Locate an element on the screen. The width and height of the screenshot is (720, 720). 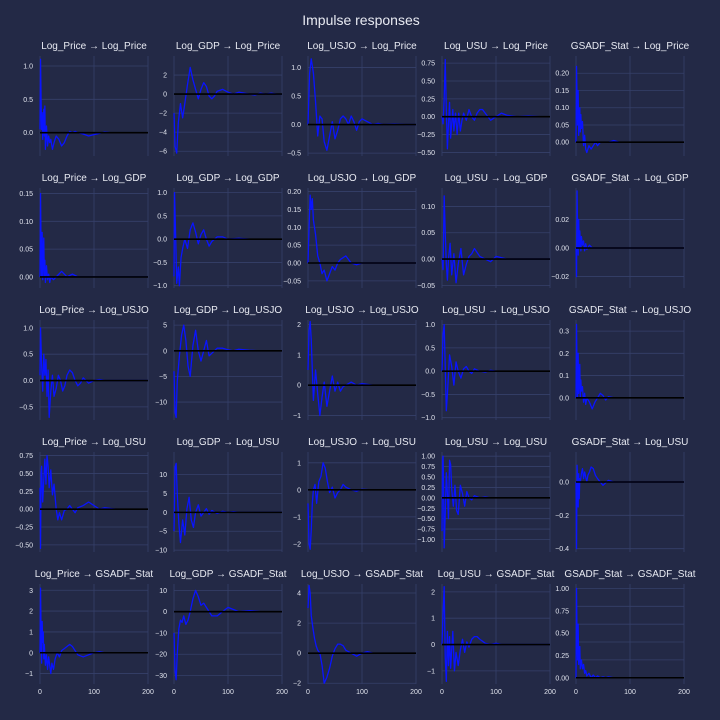
subplot-title: Log_GDP → GSADF_Stat is located at coordinates (227, 574).